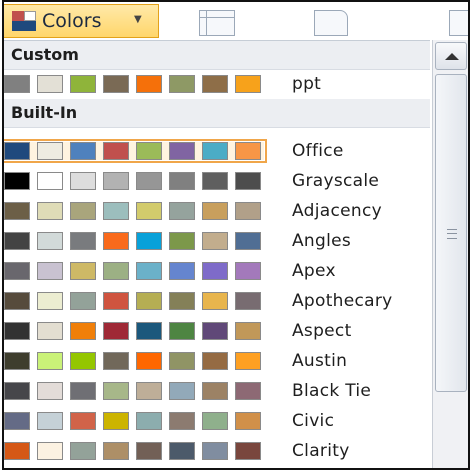 This screenshot has width=472, height=472. I want to click on section-label-custom: Custom, so click(45, 54).